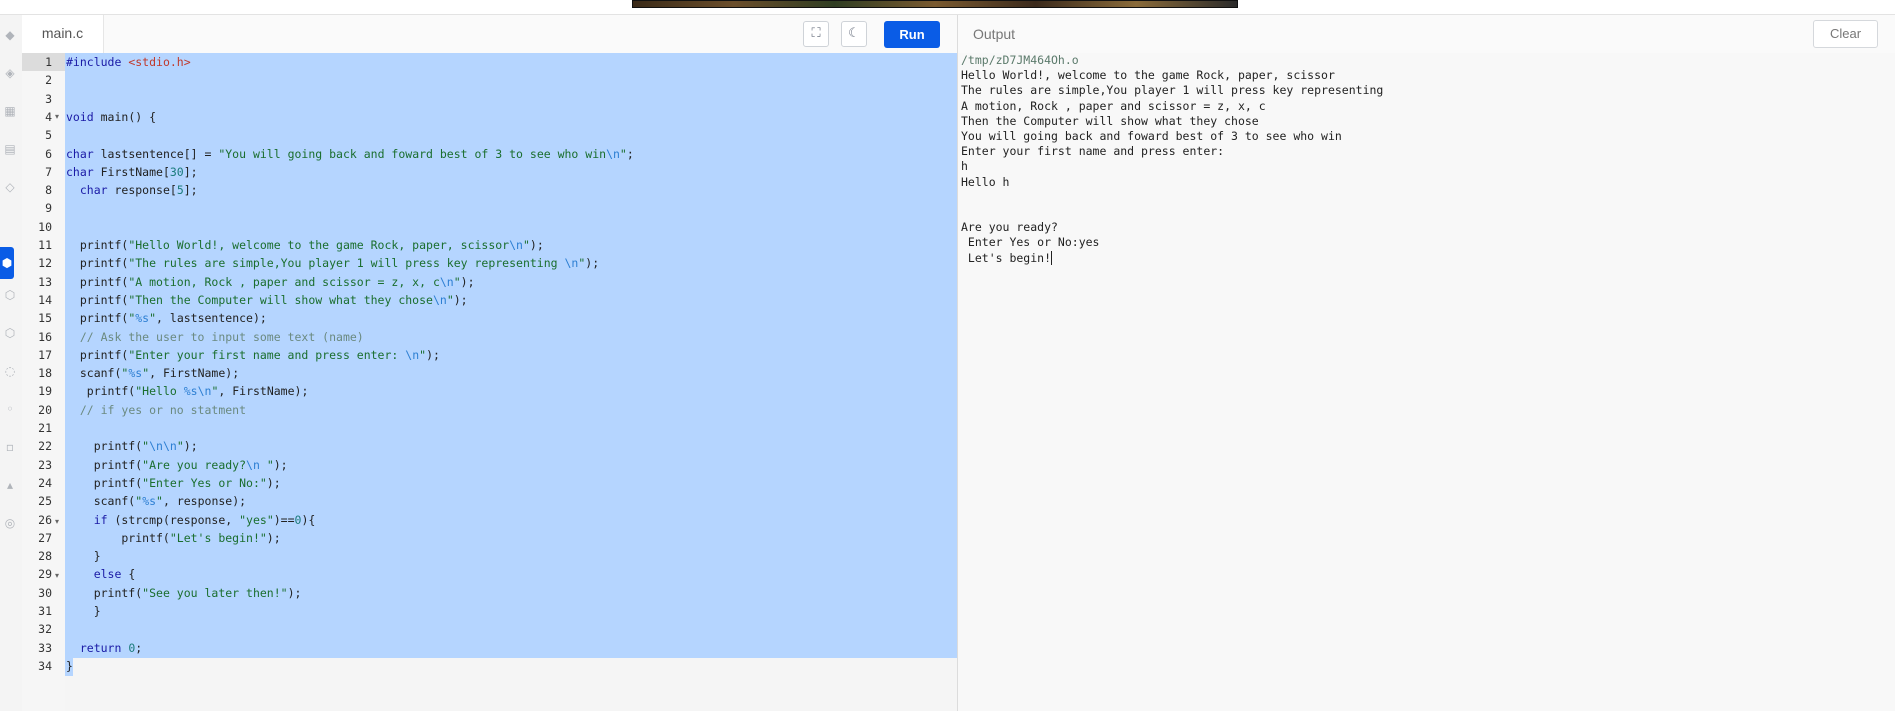  Describe the element at coordinates (10, 523) in the screenshot. I see `language-icon: ◎` at that location.